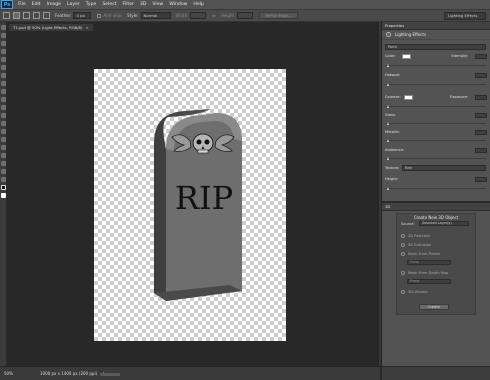 This screenshot has height=380, width=490. What do you see at coordinates (465, 16) in the screenshot?
I see `workspace-select: Lighting Effects` at bounding box center [465, 16].